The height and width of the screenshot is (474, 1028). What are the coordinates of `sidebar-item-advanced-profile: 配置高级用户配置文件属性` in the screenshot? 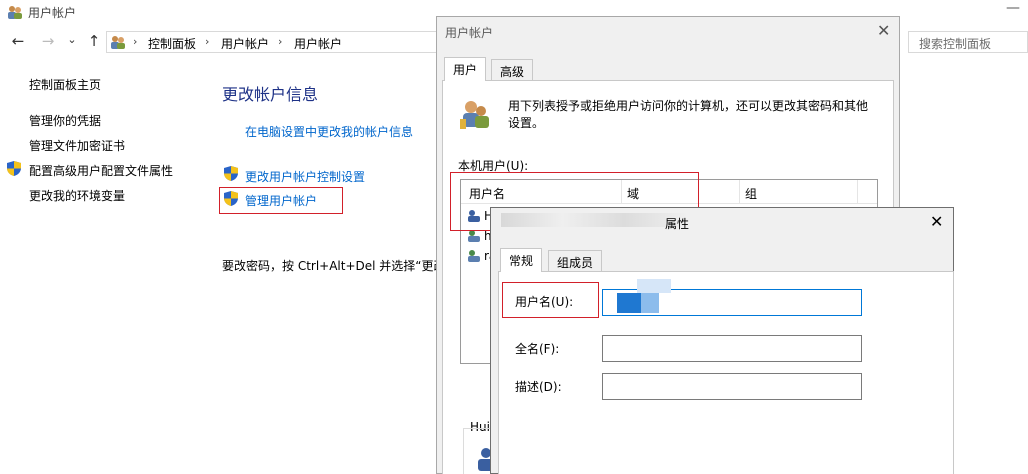 It's located at (101, 170).